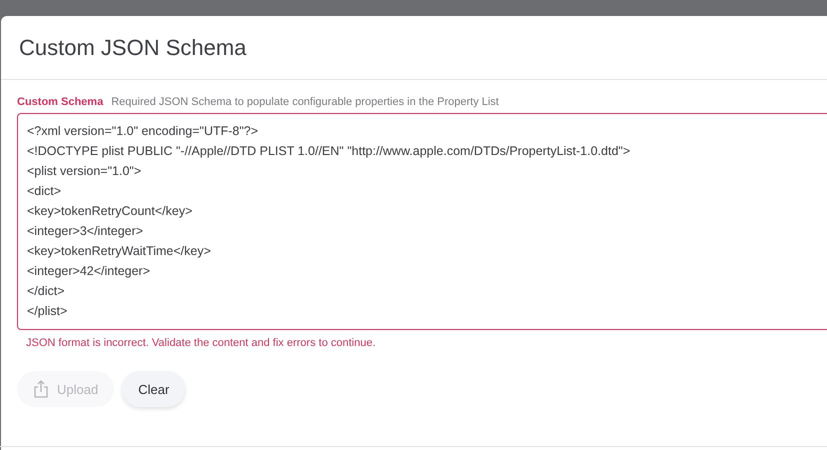 The image size is (827, 450). What do you see at coordinates (305, 102) in the screenshot?
I see `field-hint: Required JSON Schema to populate configurable properties in the Property List` at bounding box center [305, 102].